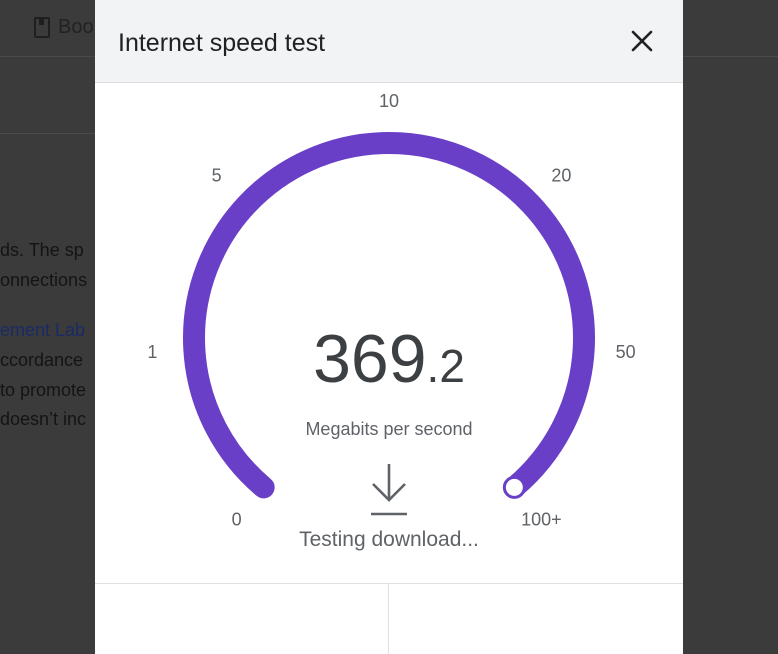 This screenshot has height=654, width=778. Describe the element at coordinates (222, 43) in the screenshot. I see `dialog-title: Internet speed test` at that location.